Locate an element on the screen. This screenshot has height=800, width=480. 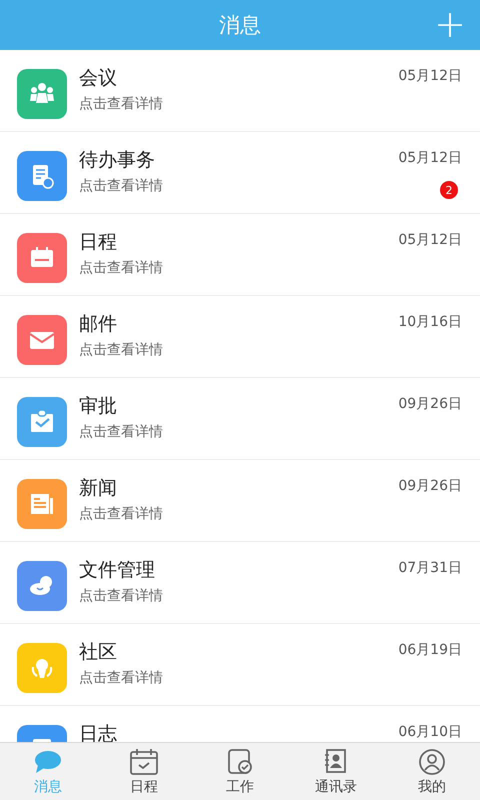
message-title: 日程 is located at coordinates (98, 242).